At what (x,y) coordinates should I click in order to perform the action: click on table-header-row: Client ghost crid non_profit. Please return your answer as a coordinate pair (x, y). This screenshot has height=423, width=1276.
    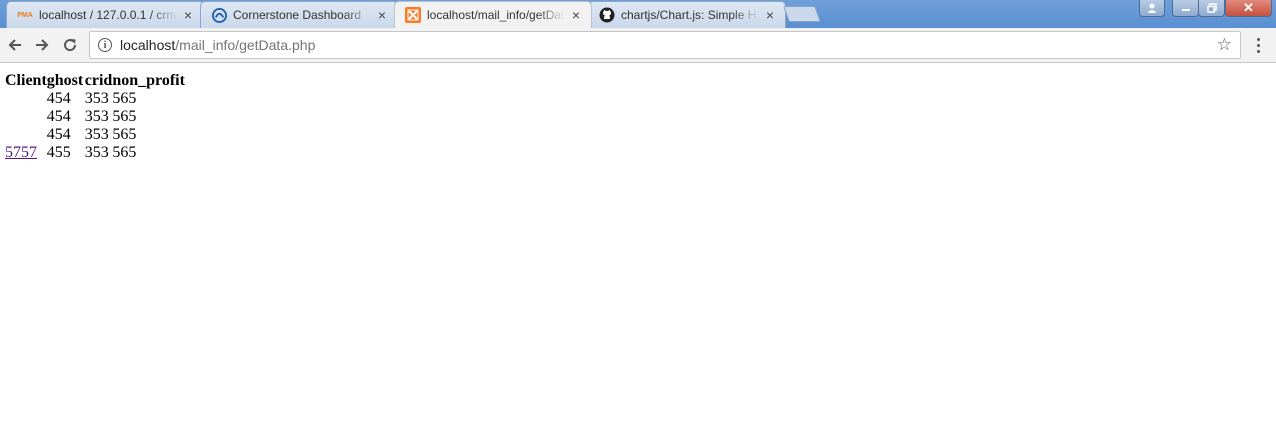
    Looking at the image, I should click on (95, 81).